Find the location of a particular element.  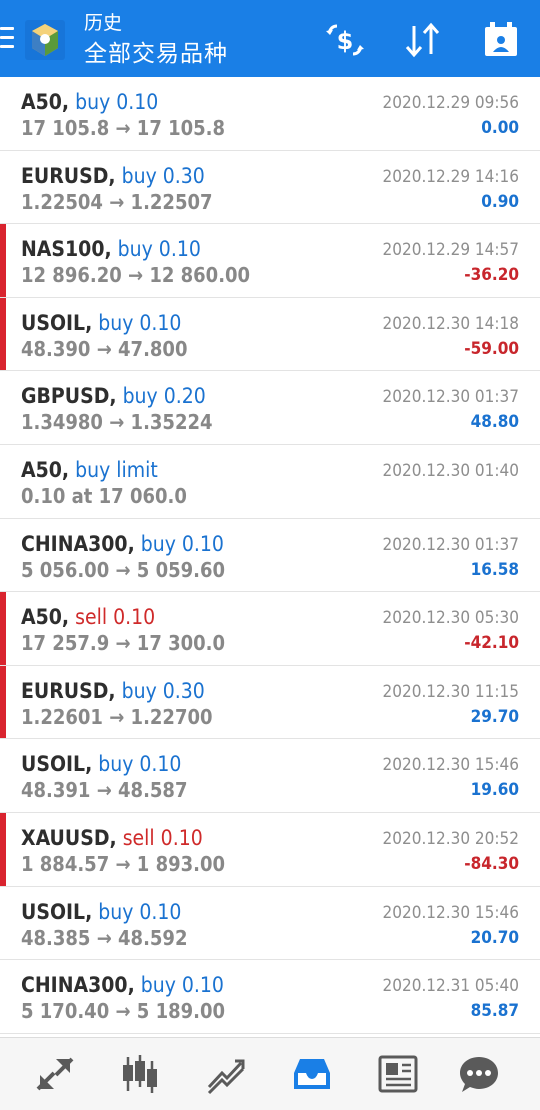

deal-profit: 19.60 is located at coordinates (494, 790).